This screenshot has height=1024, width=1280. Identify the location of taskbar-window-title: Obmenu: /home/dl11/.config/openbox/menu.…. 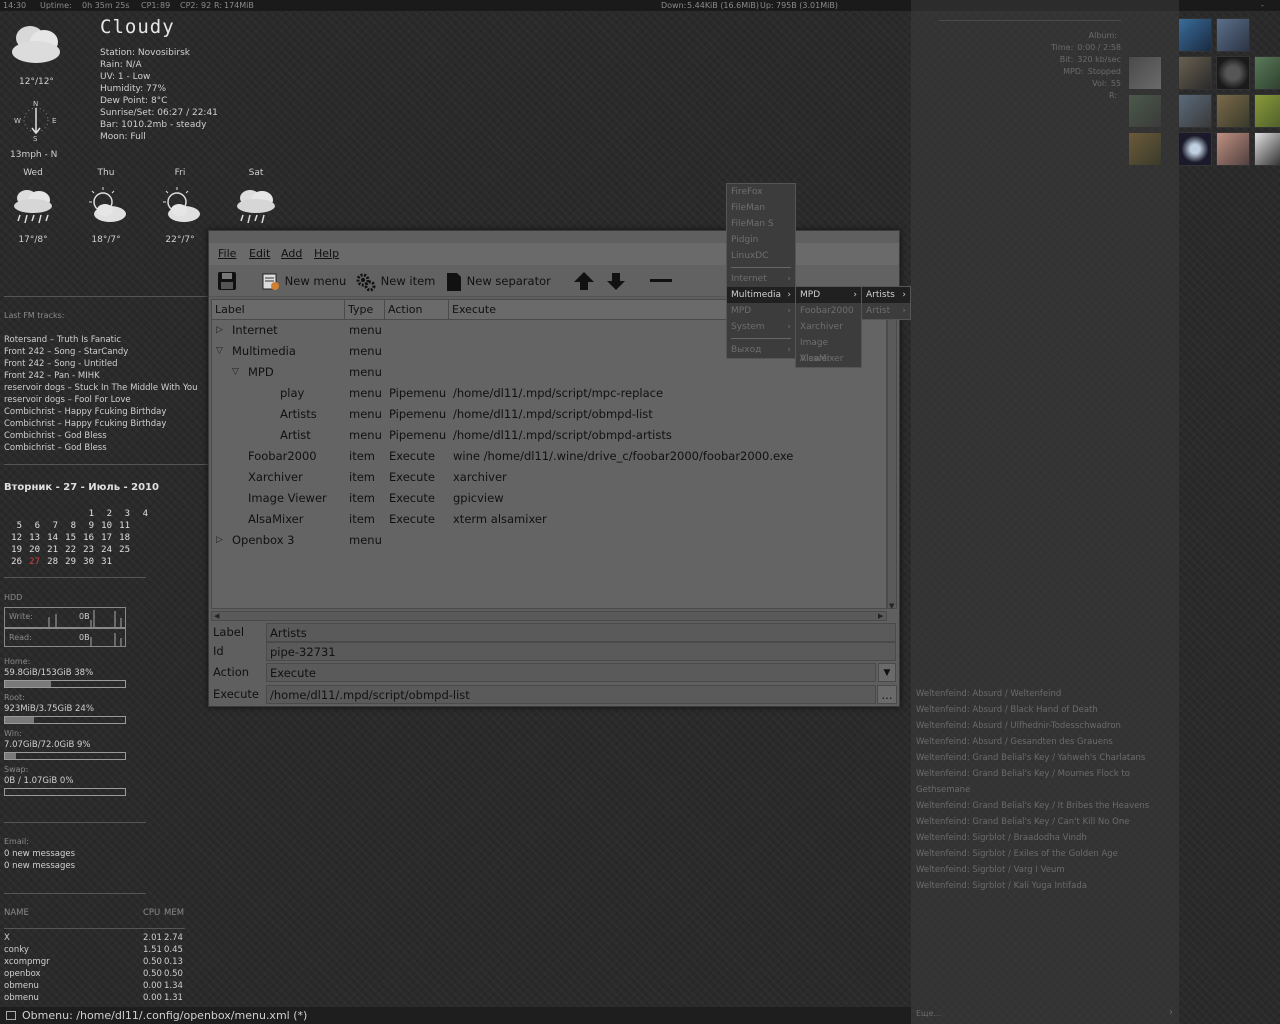
(164, 1015).